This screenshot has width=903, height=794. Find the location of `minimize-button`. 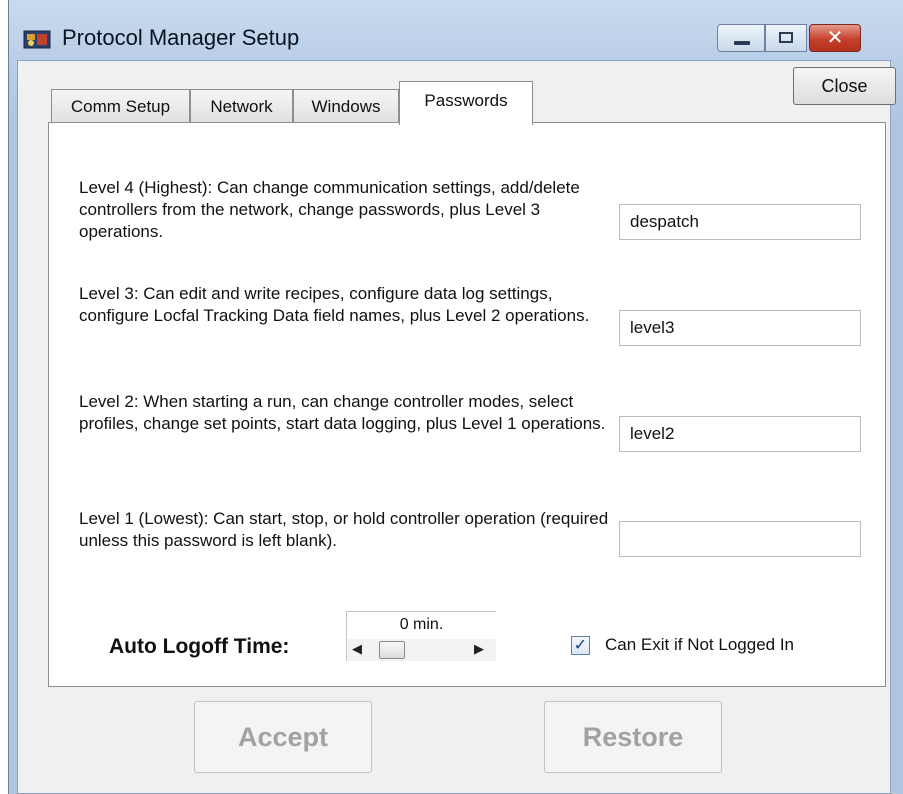

minimize-button is located at coordinates (741, 38).